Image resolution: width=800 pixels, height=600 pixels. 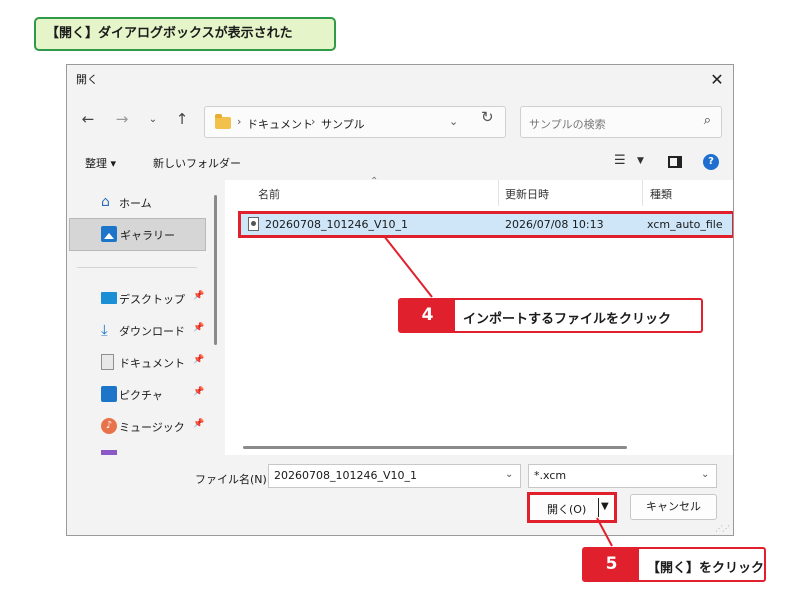 I want to click on title-banner: 【開く】ダイアログボックスが表示された, so click(x=185, y=34).